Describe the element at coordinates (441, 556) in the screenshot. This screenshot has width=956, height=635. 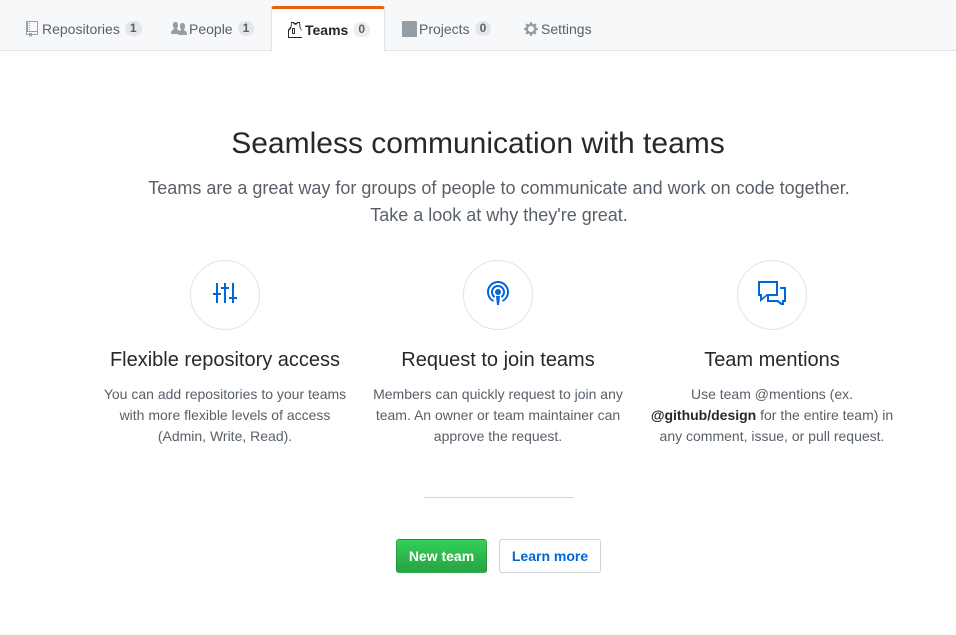
I see `new-team-button: New team` at that location.